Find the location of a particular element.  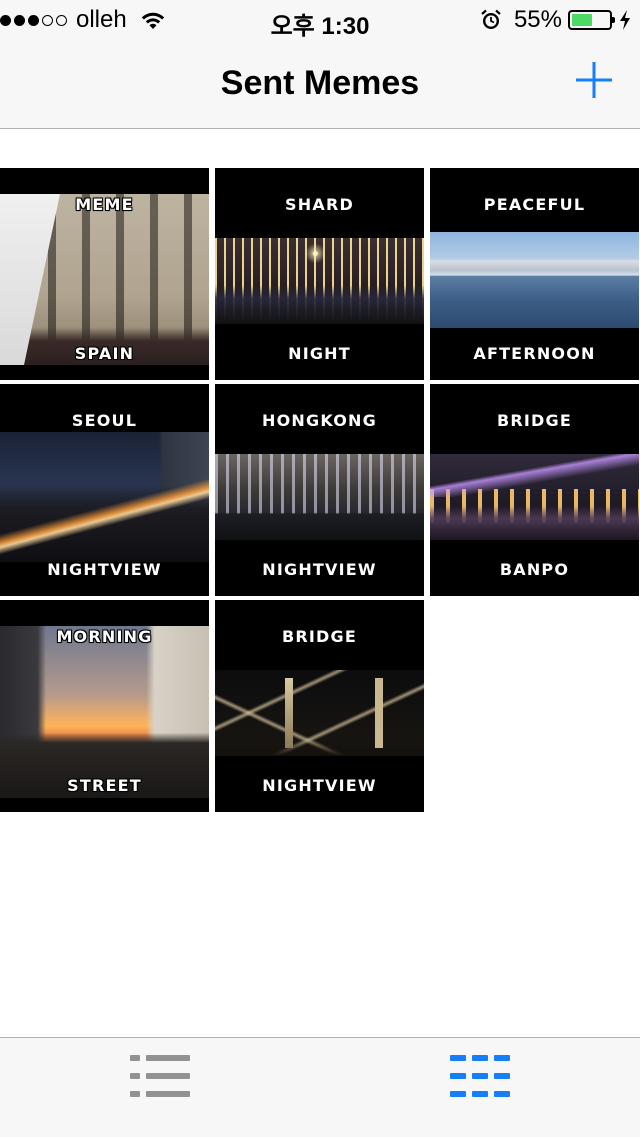

meme-cell: SHARD NIGHT is located at coordinates (319, 274).